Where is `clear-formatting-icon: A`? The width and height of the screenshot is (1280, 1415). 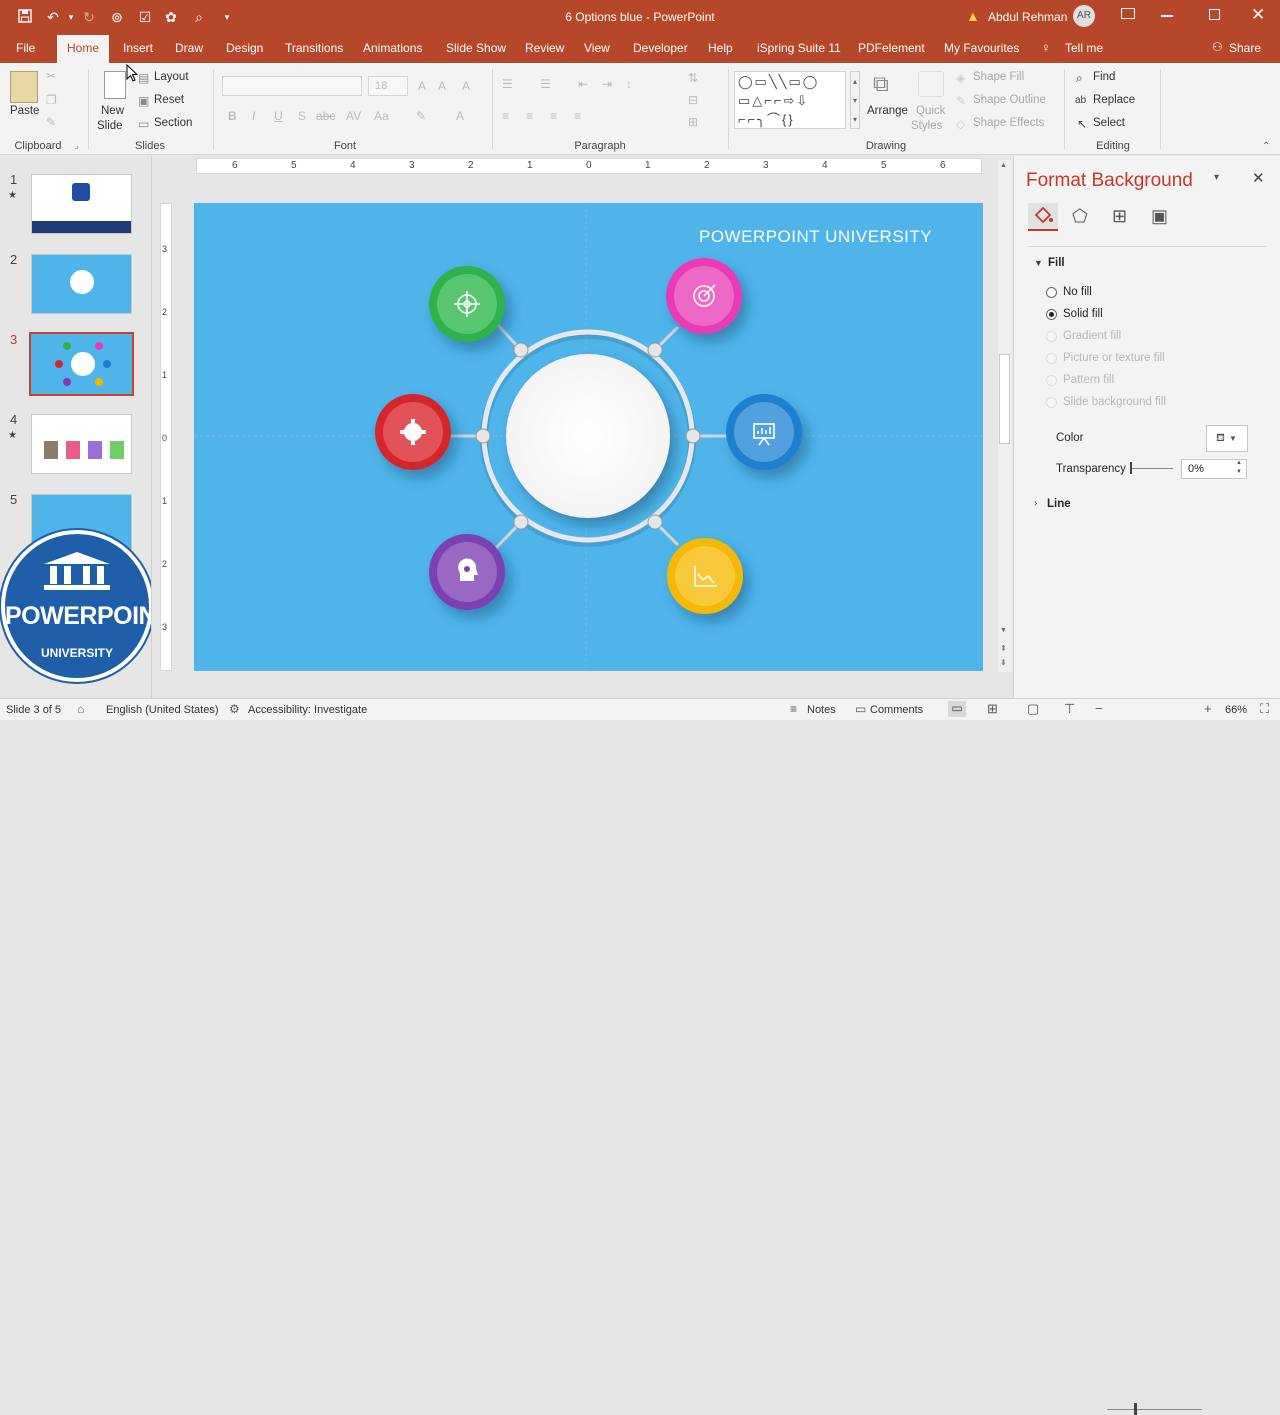
clear-formatting-icon: A is located at coordinates (466, 86).